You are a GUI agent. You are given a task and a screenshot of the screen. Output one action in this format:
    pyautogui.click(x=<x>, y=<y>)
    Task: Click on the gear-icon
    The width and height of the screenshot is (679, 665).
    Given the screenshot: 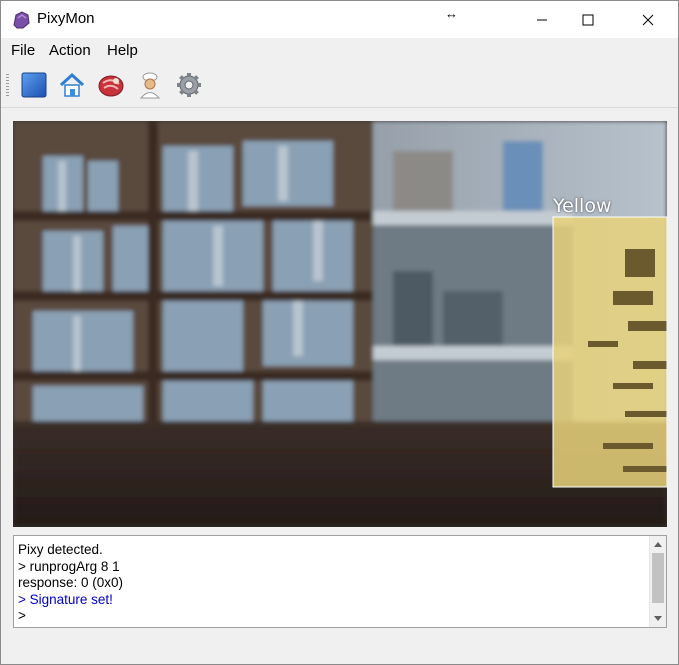 What is the action you would take?
    pyautogui.click(x=189, y=85)
    